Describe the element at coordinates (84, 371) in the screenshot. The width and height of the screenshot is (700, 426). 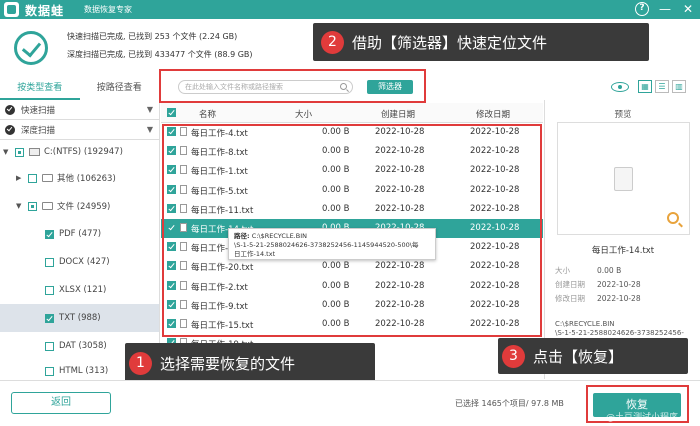
I see `tree-label: HTML (313)` at that location.